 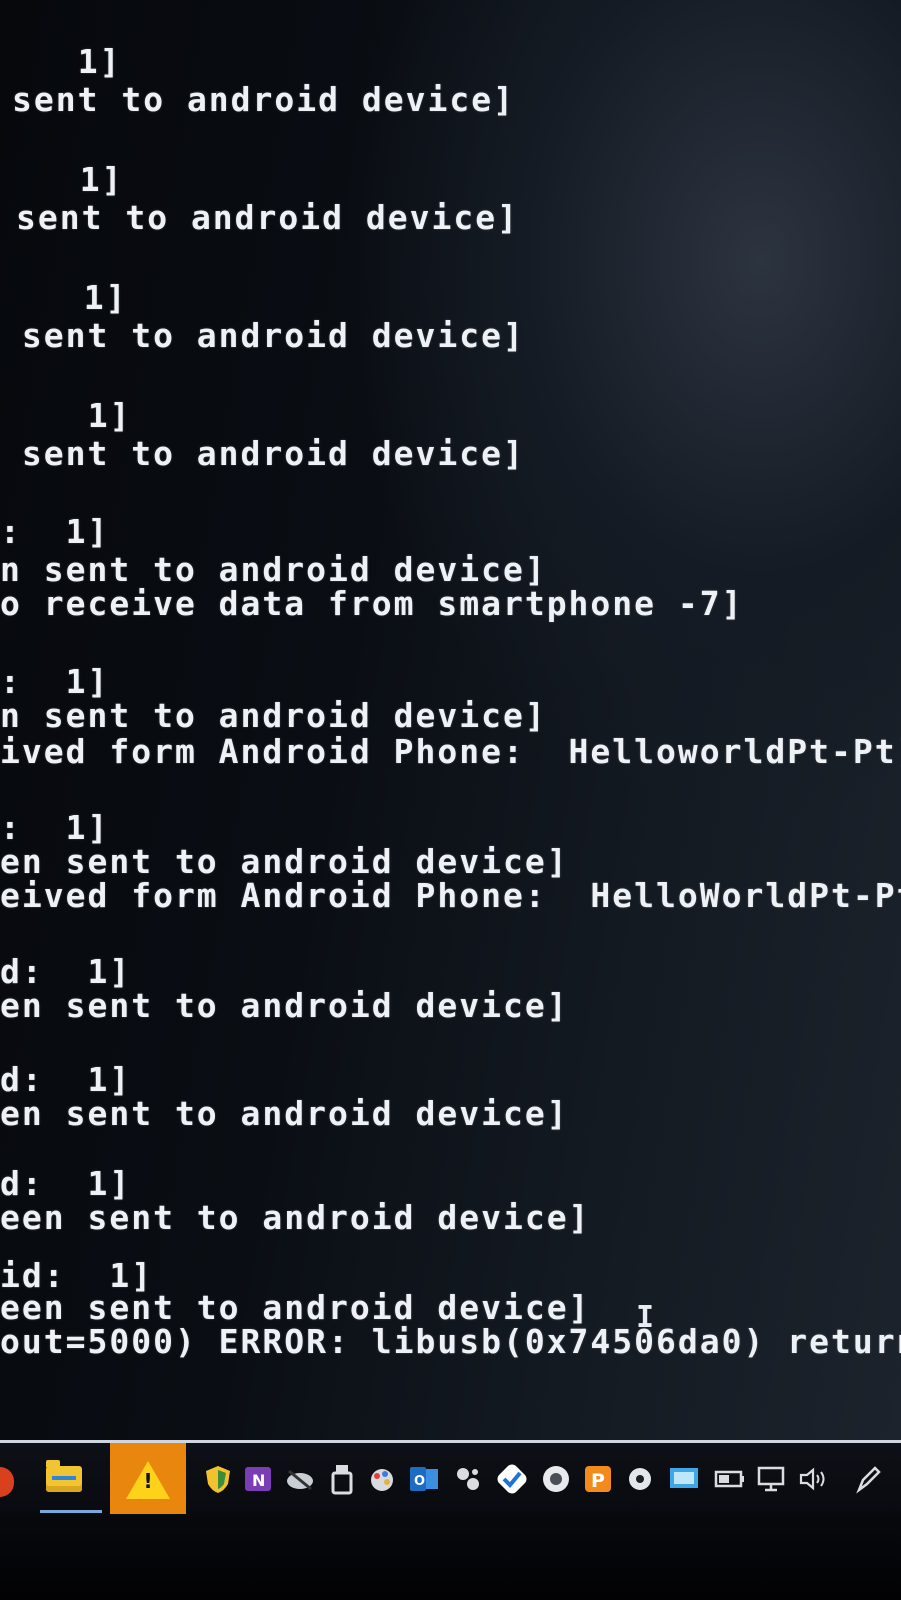 I want to click on monitor-bezel, so click(x=450, y=1557).